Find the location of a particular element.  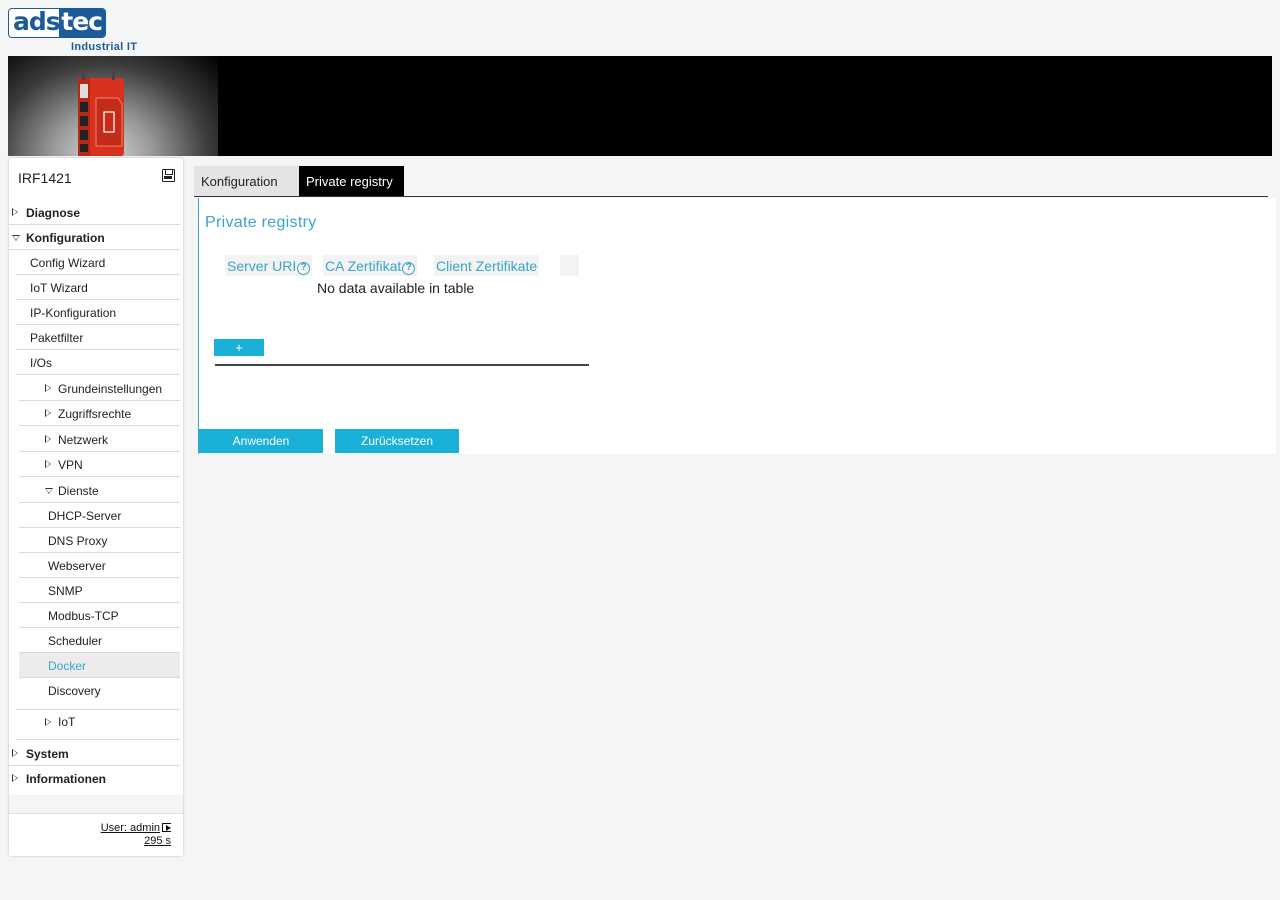

column-header-actions is located at coordinates (569, 265).